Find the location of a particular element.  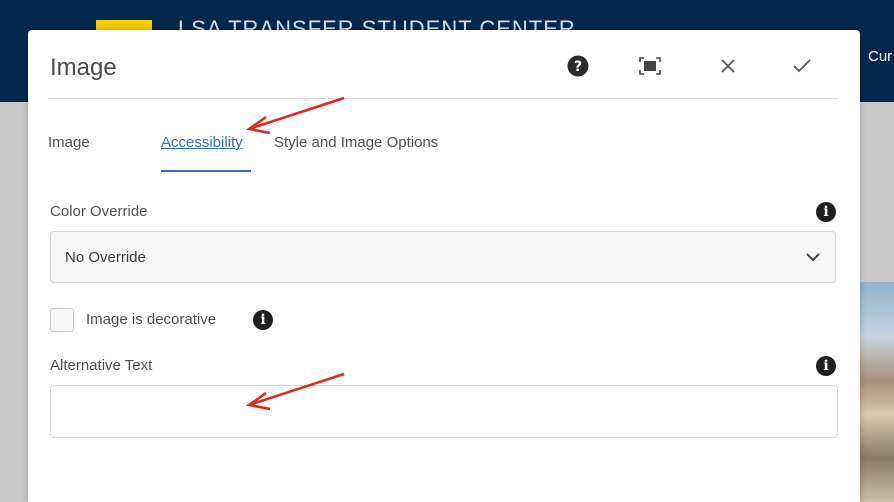

close-button is located at coordinates (728, 66).